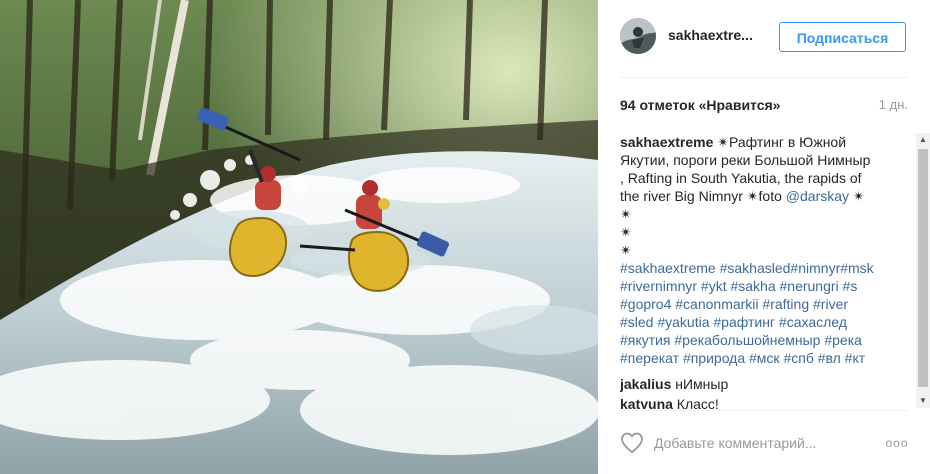  I want to click on caption-text-line: Якутии, пороги реки Большой Нимныр, so click(745, 160).